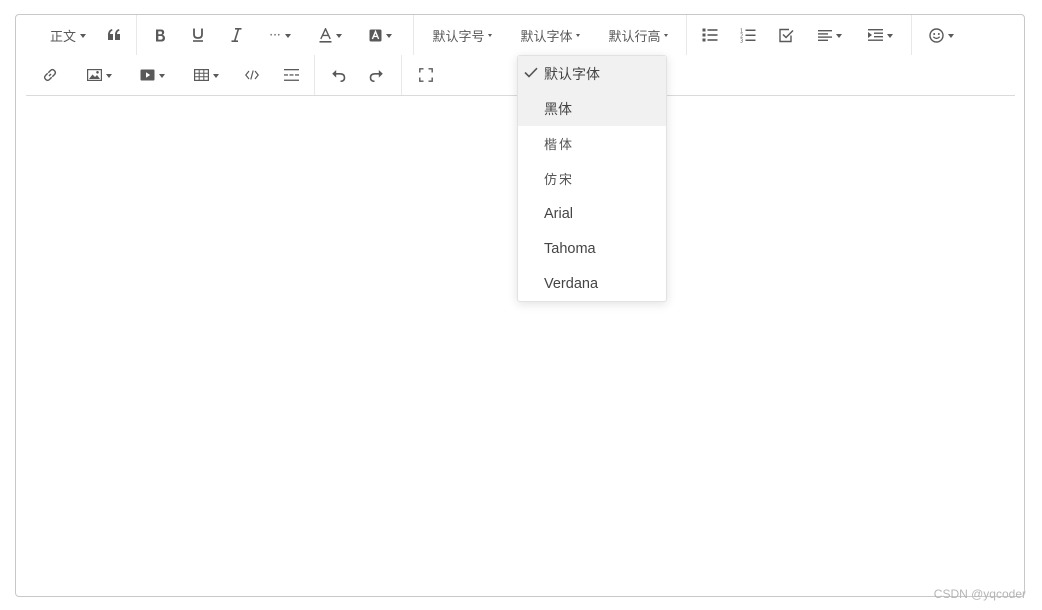  What do you see at coordinates (375, 35) in the screenshot?
I see `bg-color-icon` at bounding box center [375, 35].